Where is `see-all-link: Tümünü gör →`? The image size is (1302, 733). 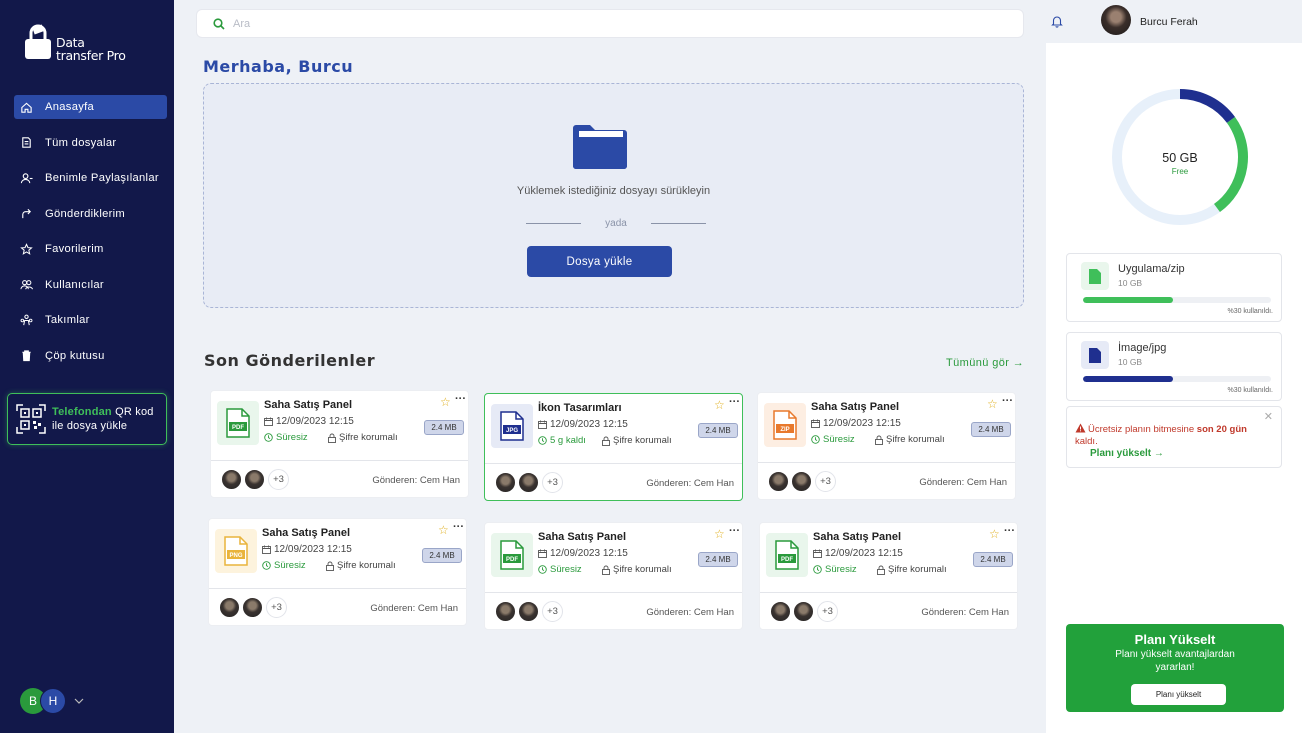 see-all-link: Tümünü gör → is located at coordinates (985, 363).